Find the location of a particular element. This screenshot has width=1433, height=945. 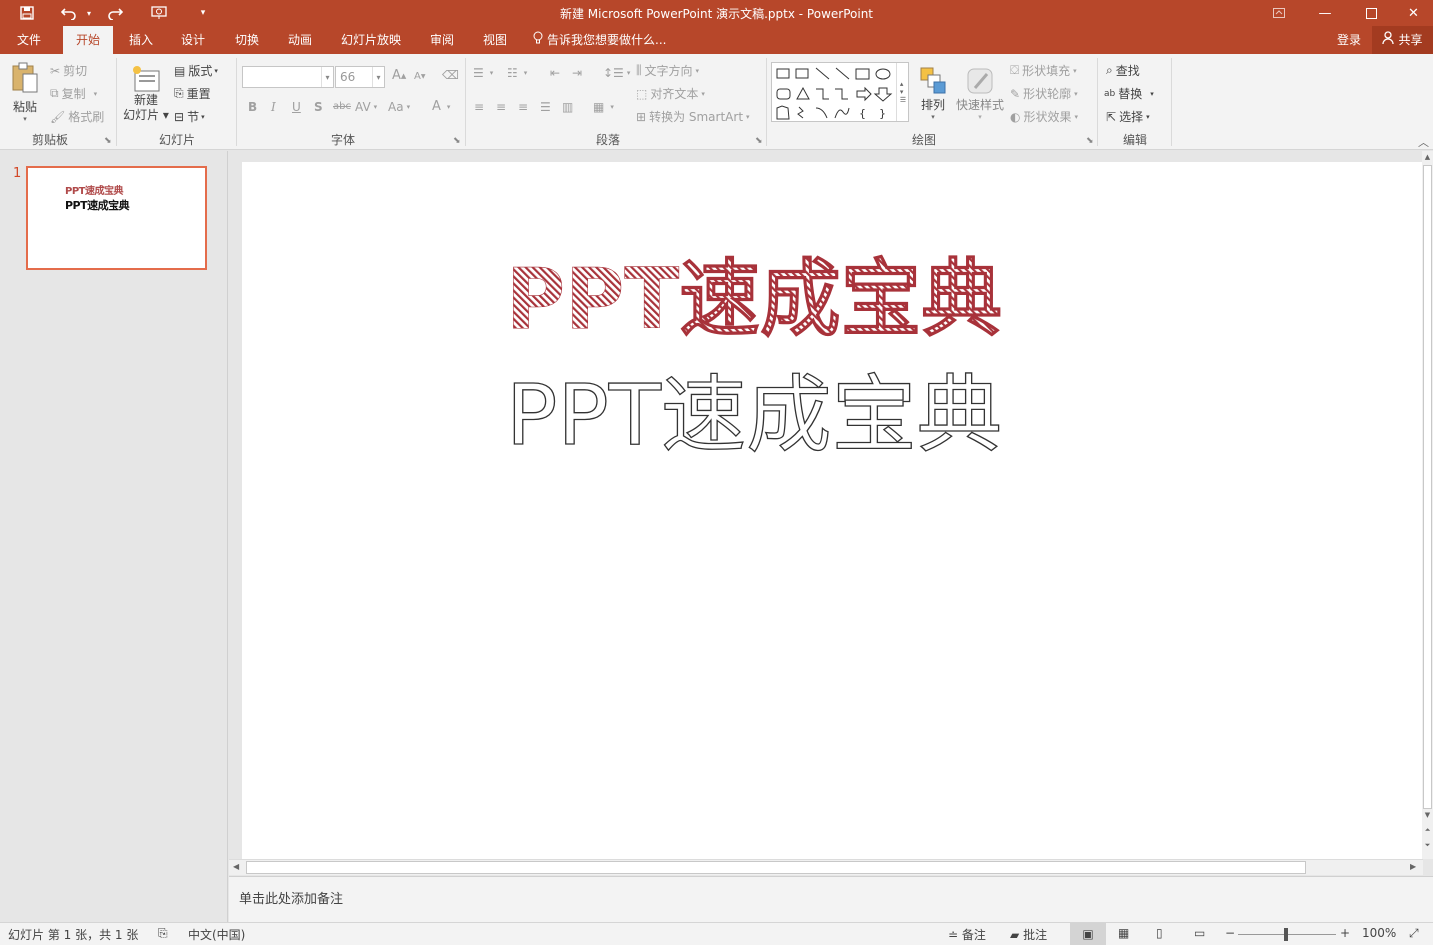

grow-font-button: A ▲ is located at coordinates (399, 75).